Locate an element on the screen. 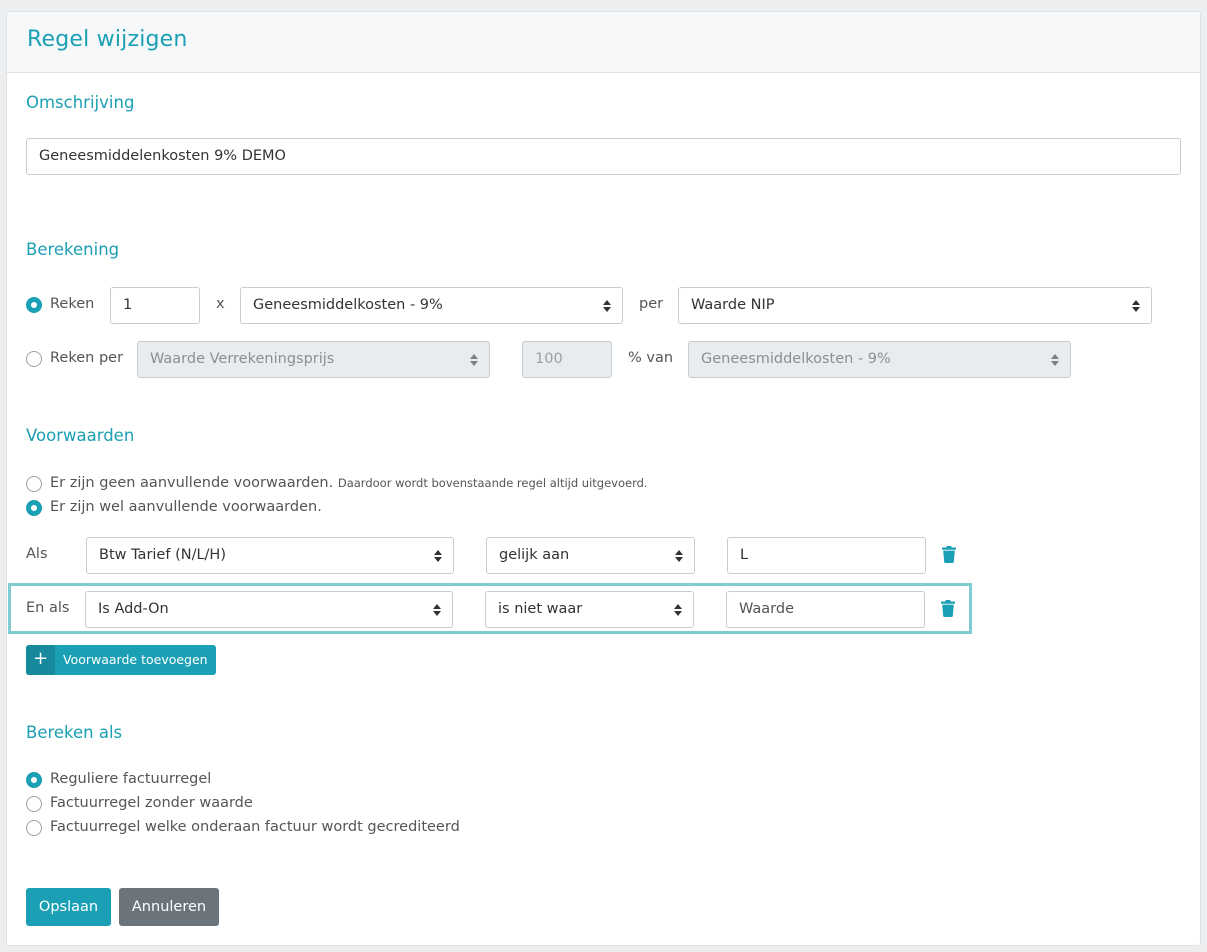  omschrijving-title: Omschrijving is located at coordinates (80, 102).